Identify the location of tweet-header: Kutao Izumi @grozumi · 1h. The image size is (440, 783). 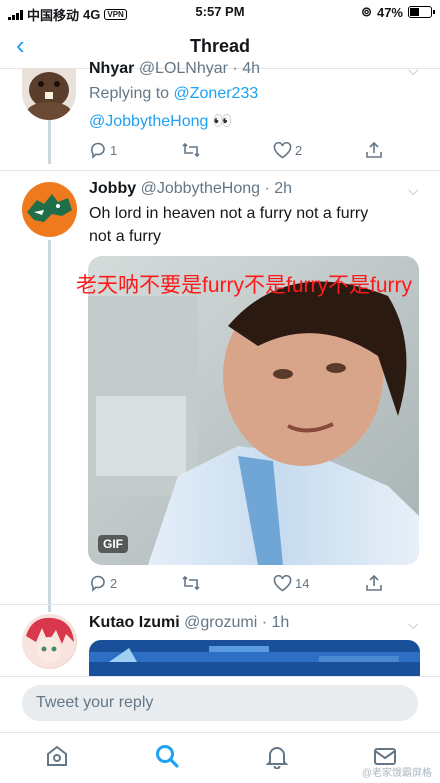
(189, 623).